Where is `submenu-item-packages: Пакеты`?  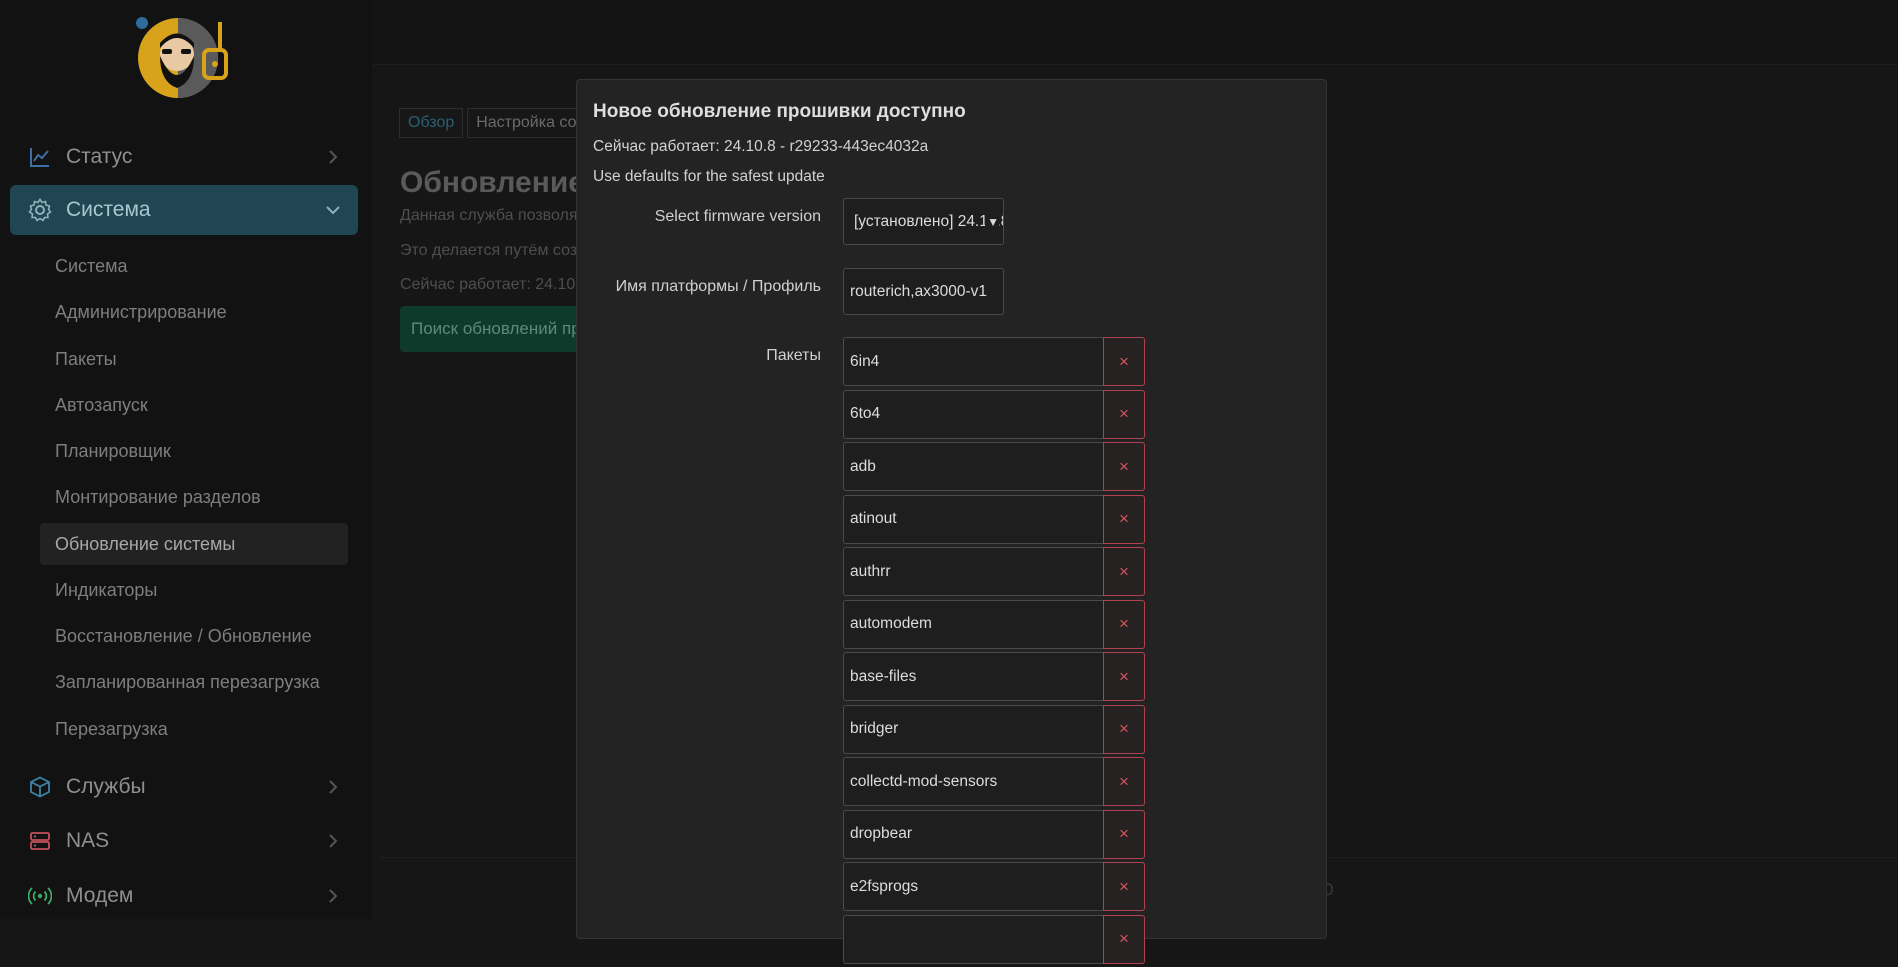 submenu-item-packages: Пакеты is located at coordinates (194, 359).